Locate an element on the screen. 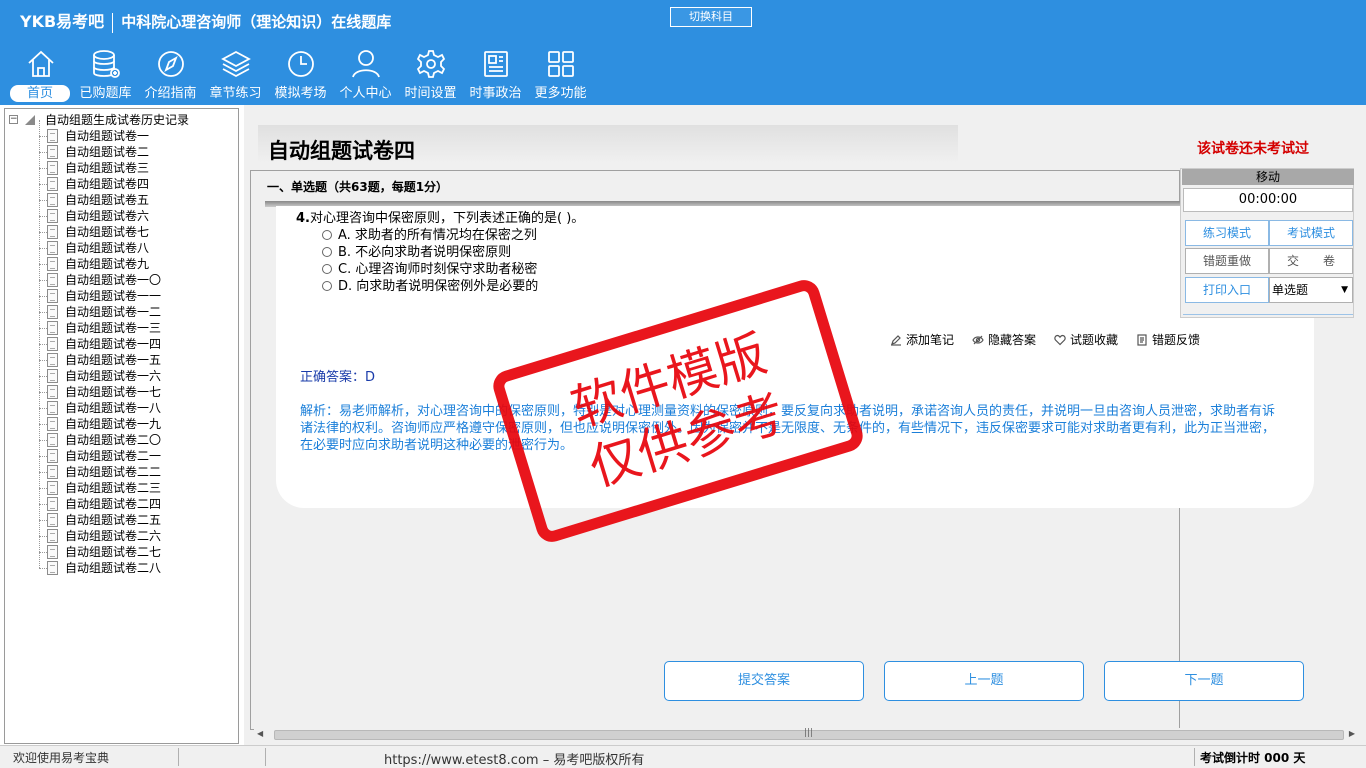  tree-item-label: 自动组题试卷八 is located at coordinates (107, 248).